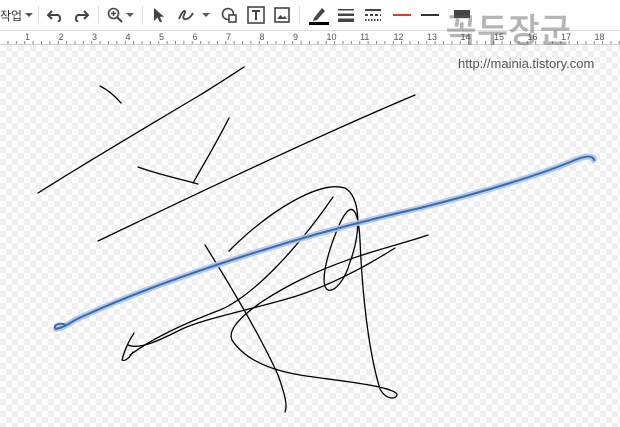 The height and width of the screenshot is (427, 620). Describe the element at coordinates (206, 15) in the screenshot. I see `line-tool-chevron-icon` at that location.